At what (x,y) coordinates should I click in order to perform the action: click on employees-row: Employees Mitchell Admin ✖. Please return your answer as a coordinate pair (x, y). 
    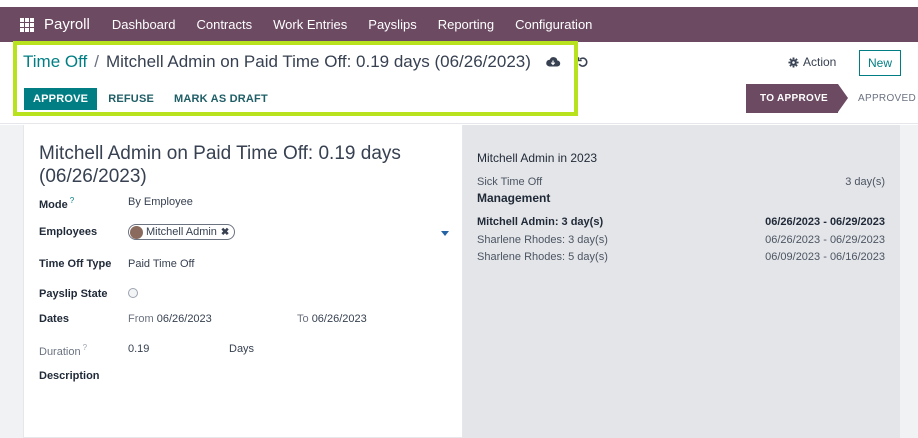
    Looking at the image, I should click on (137, 232).